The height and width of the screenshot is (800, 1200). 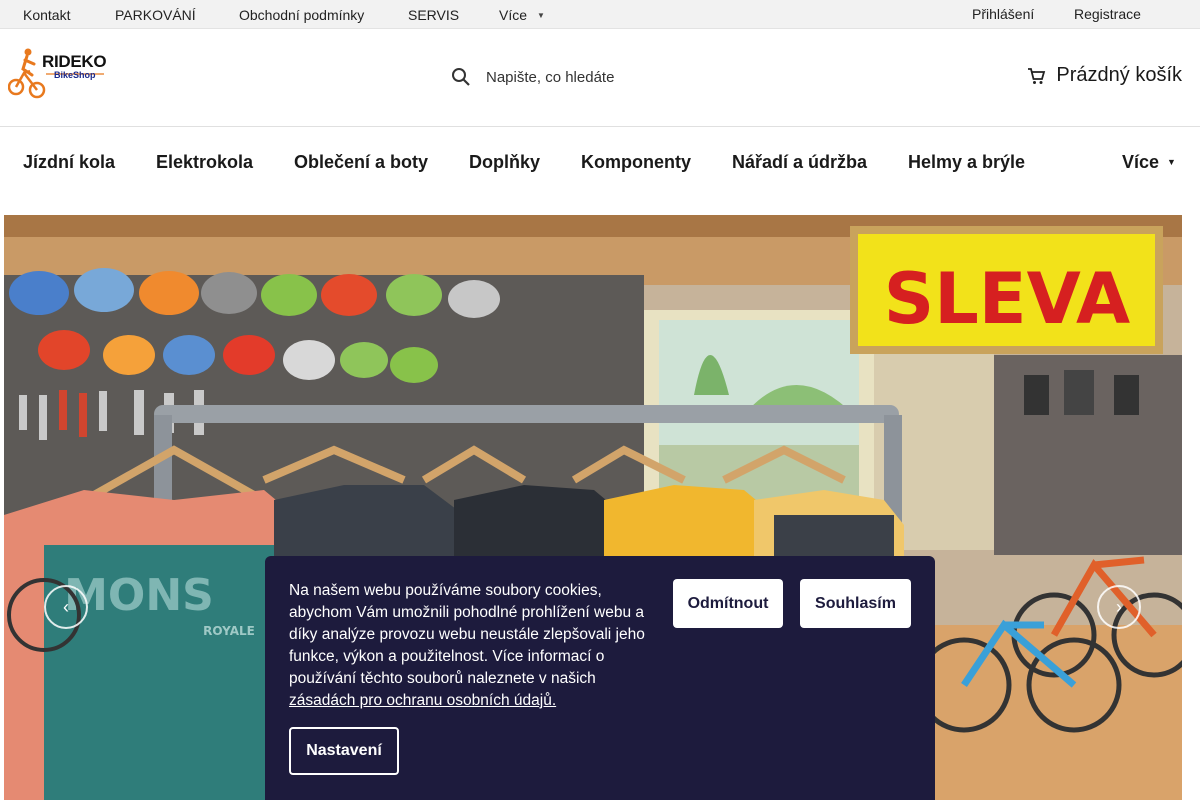 What do you see at coordinates (75, 75) in the screenshot?
I see `logo-subtitle: BikeShop` at bounding box center [75, 75].